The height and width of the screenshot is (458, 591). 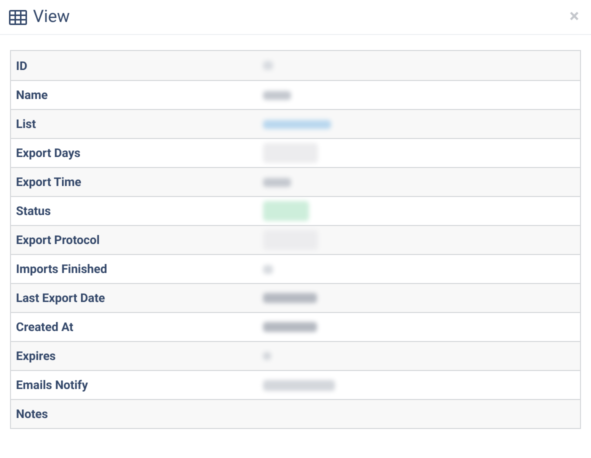 I want to click on field-label: Export Time, so click(x=48, y=182).